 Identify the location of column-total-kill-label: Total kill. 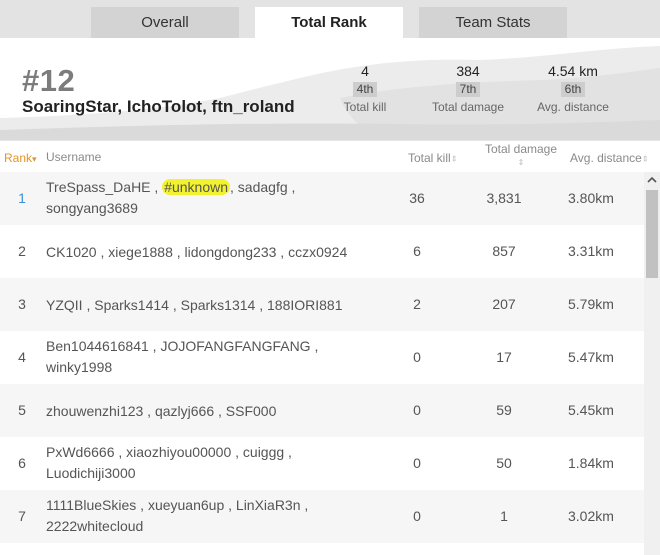
(429, 158).